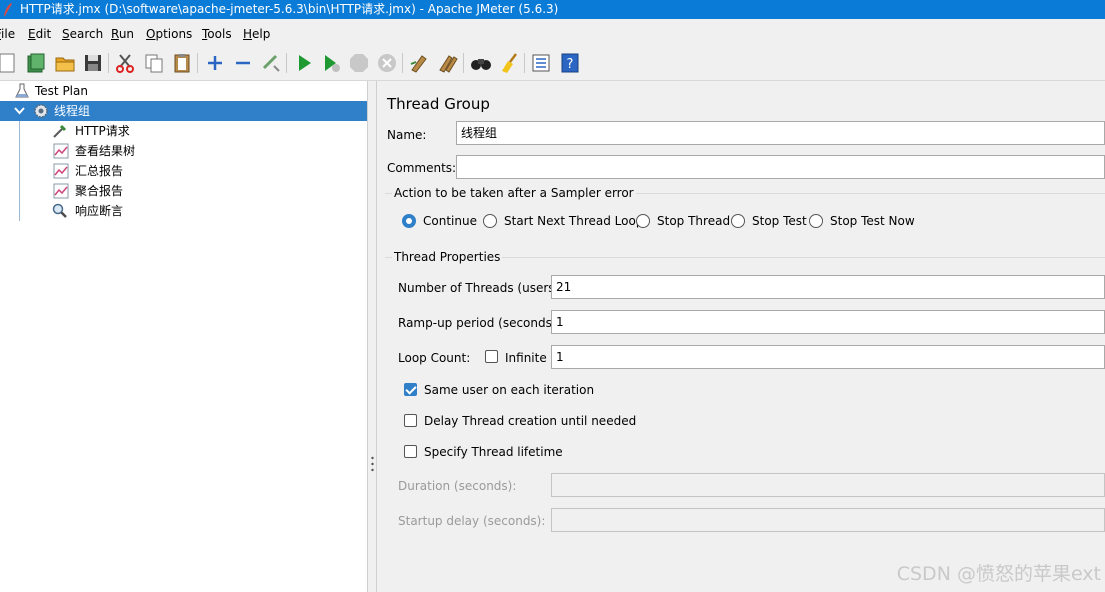 Image resolution: width=1105 pixels, height=592 pixels. What do you see at coordinates (530, 421) in the screenshot?
I see `delay-thread-creation-label: Delay Thread creation until needed` at bounding box center [530, 421].